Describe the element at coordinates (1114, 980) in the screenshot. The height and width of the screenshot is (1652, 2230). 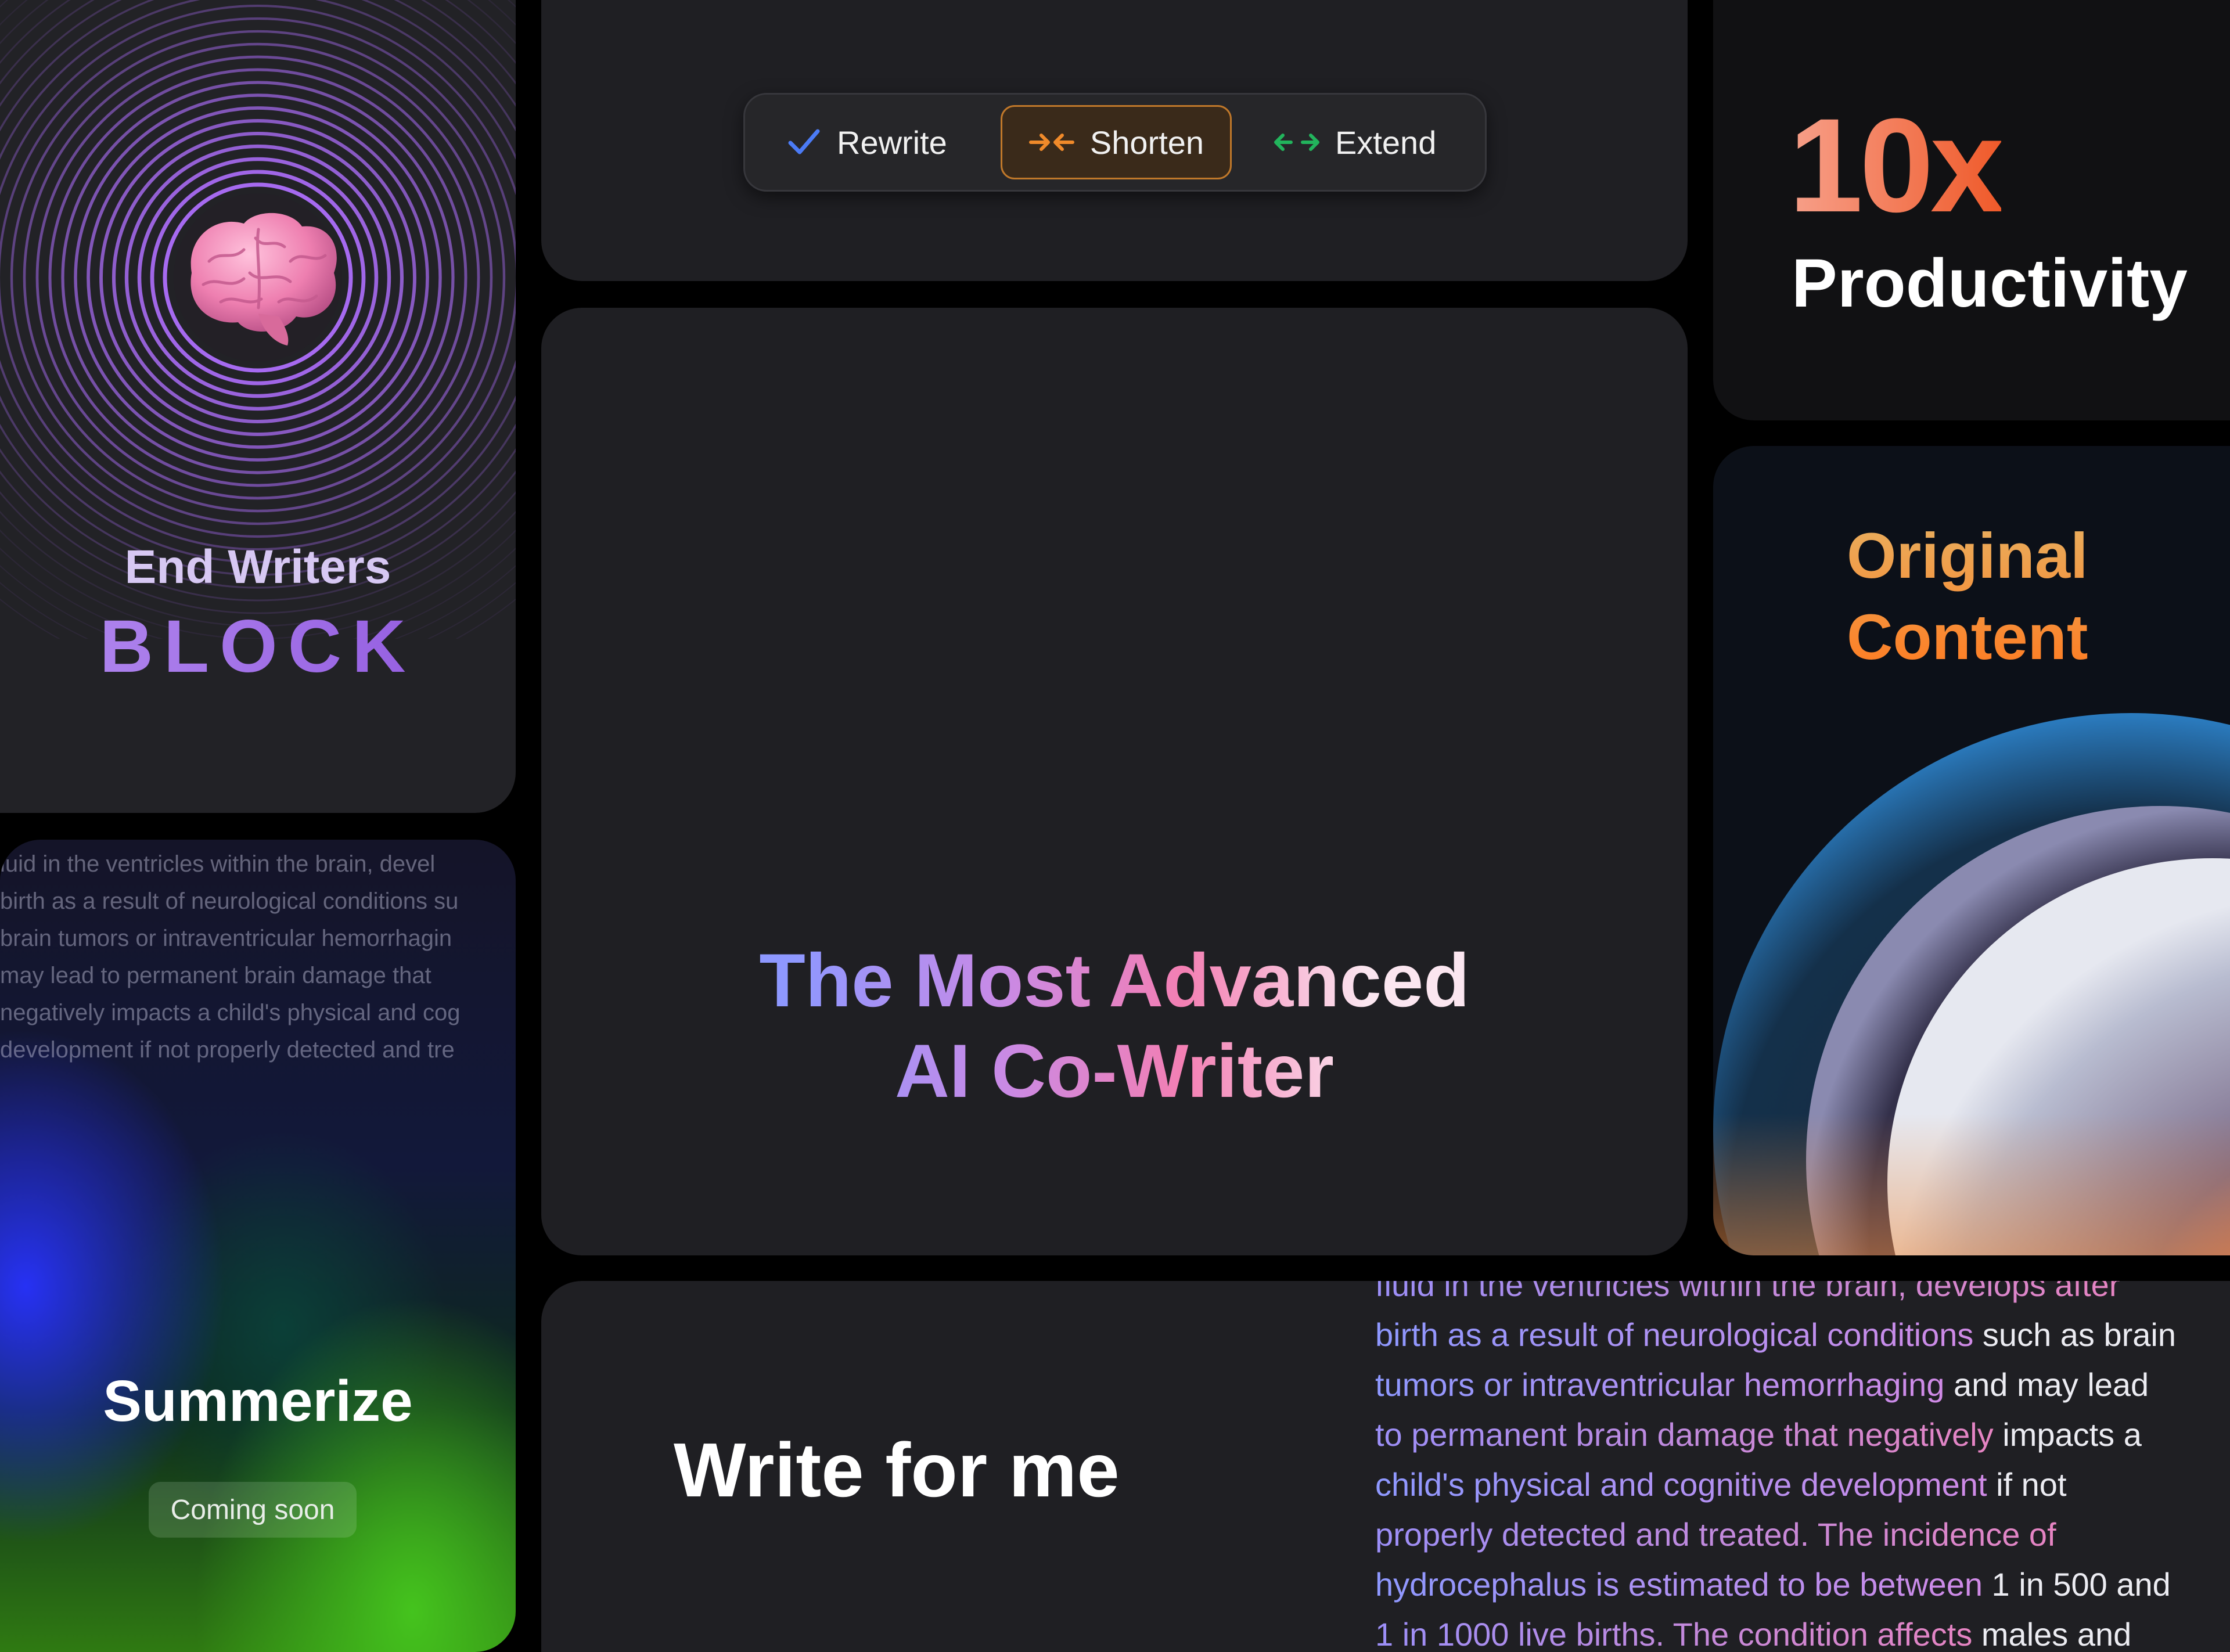
I see `hero-headline-line1: The Most Advanced` at that location.